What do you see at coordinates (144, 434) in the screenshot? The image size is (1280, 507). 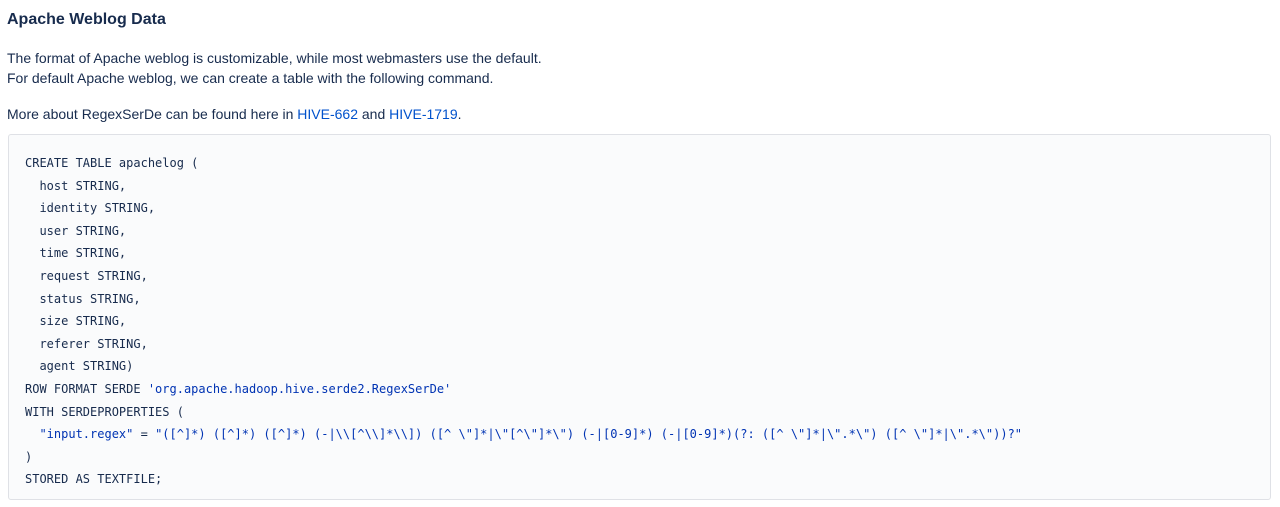 I see `code-prop-eq: =` at bounding box center [144, 434].